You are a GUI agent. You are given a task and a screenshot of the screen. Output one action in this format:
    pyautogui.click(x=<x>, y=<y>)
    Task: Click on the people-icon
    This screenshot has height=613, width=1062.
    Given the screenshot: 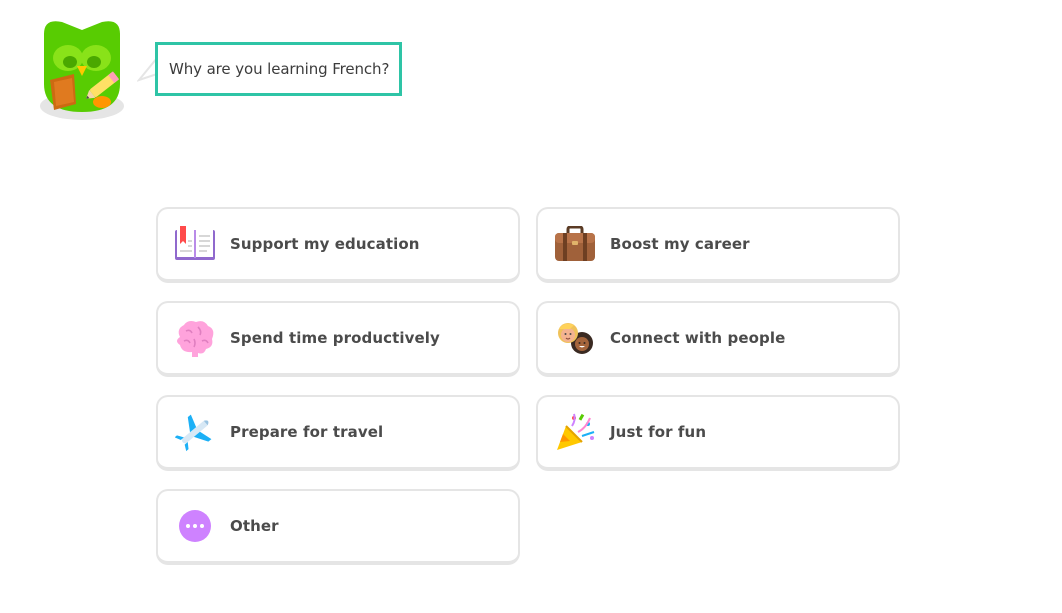 What is the action you would take?
    pyautogui.click(x=575, y=338)
    